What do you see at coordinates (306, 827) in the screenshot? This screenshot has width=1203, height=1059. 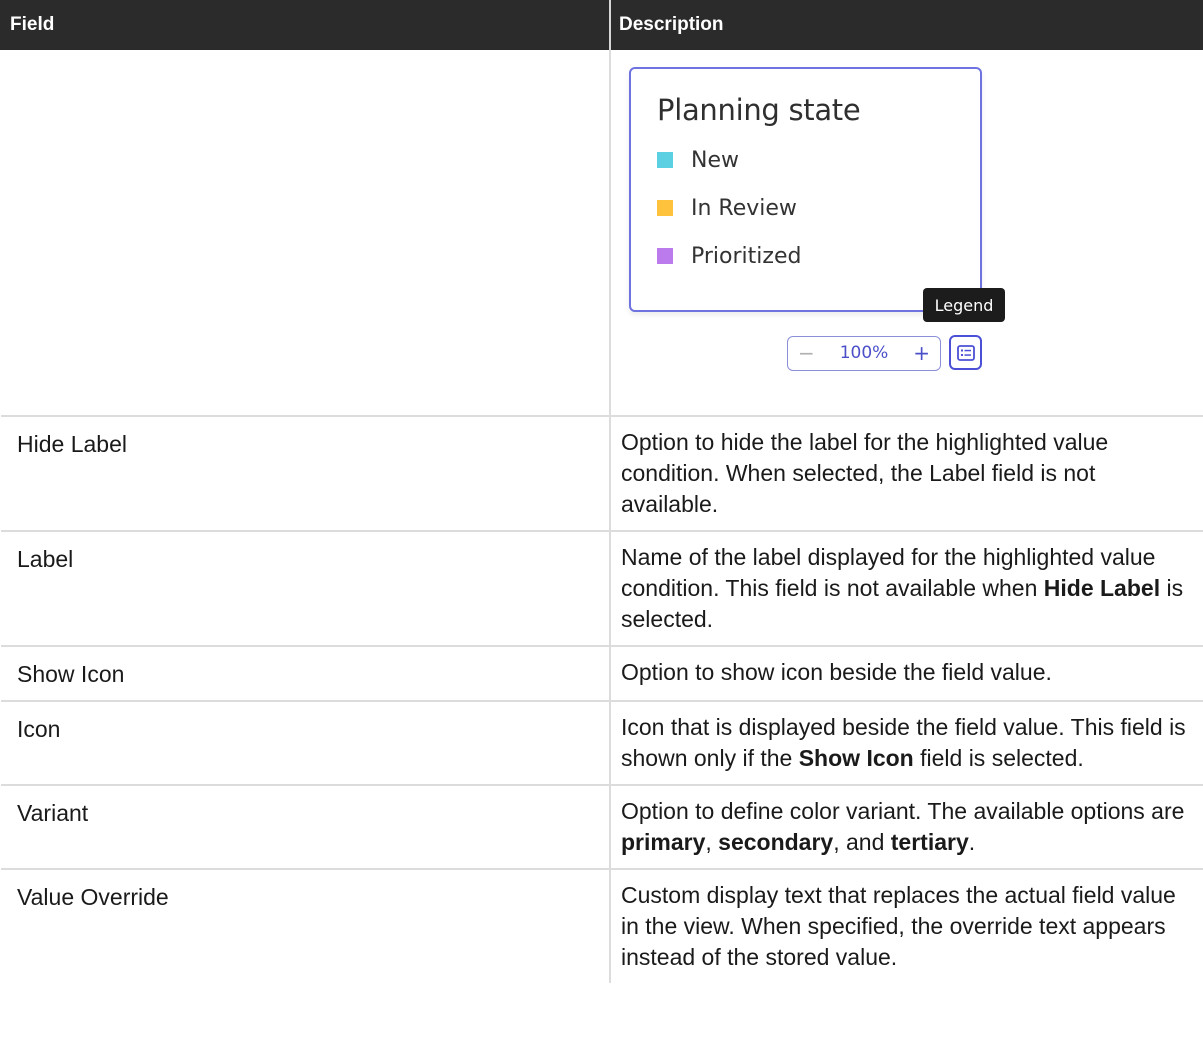 I see `field-cell: Variant` at bounding box center [306, 827].